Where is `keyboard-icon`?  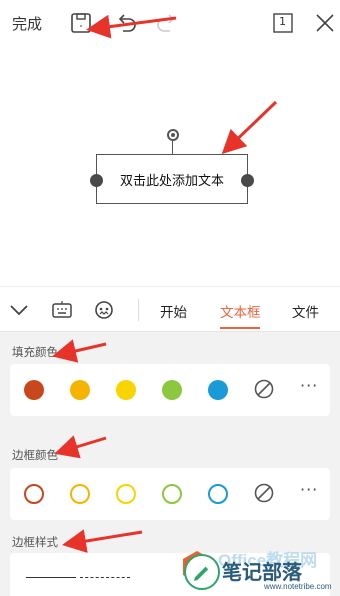
keyboard-icon is located at coordinates (62, 310).